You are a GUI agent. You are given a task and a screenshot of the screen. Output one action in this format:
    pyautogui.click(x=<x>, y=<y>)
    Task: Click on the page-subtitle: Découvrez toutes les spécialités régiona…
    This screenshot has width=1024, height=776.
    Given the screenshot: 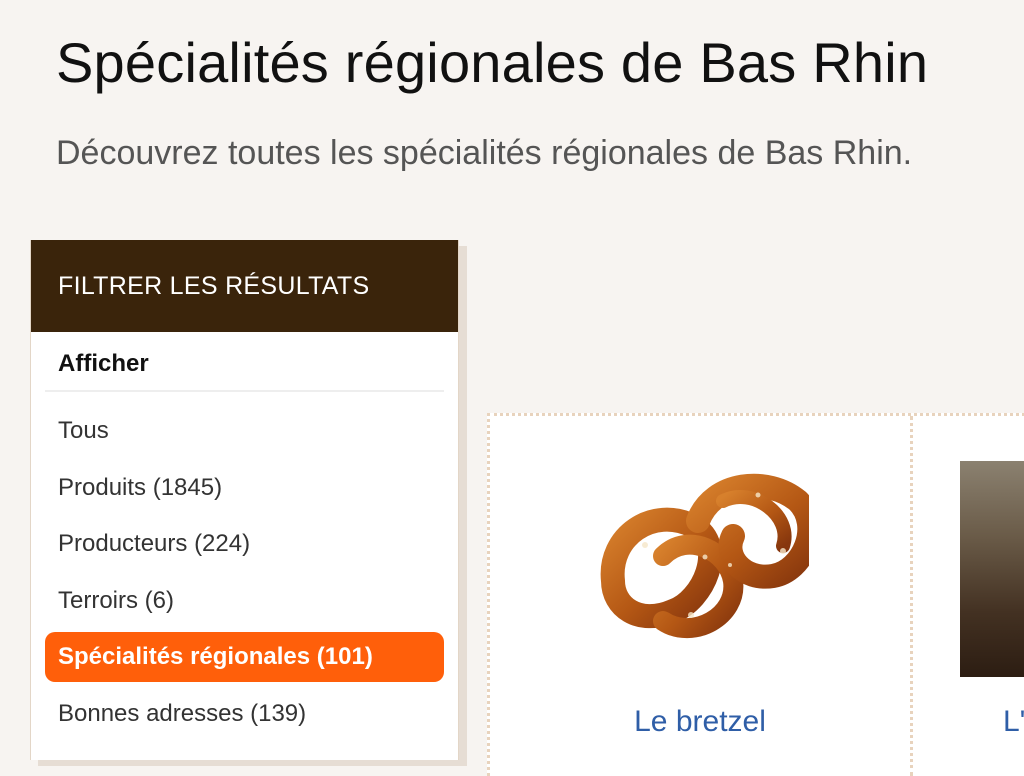 What is the action you would take?
    pyautogui.click(x=484, y=153)
    